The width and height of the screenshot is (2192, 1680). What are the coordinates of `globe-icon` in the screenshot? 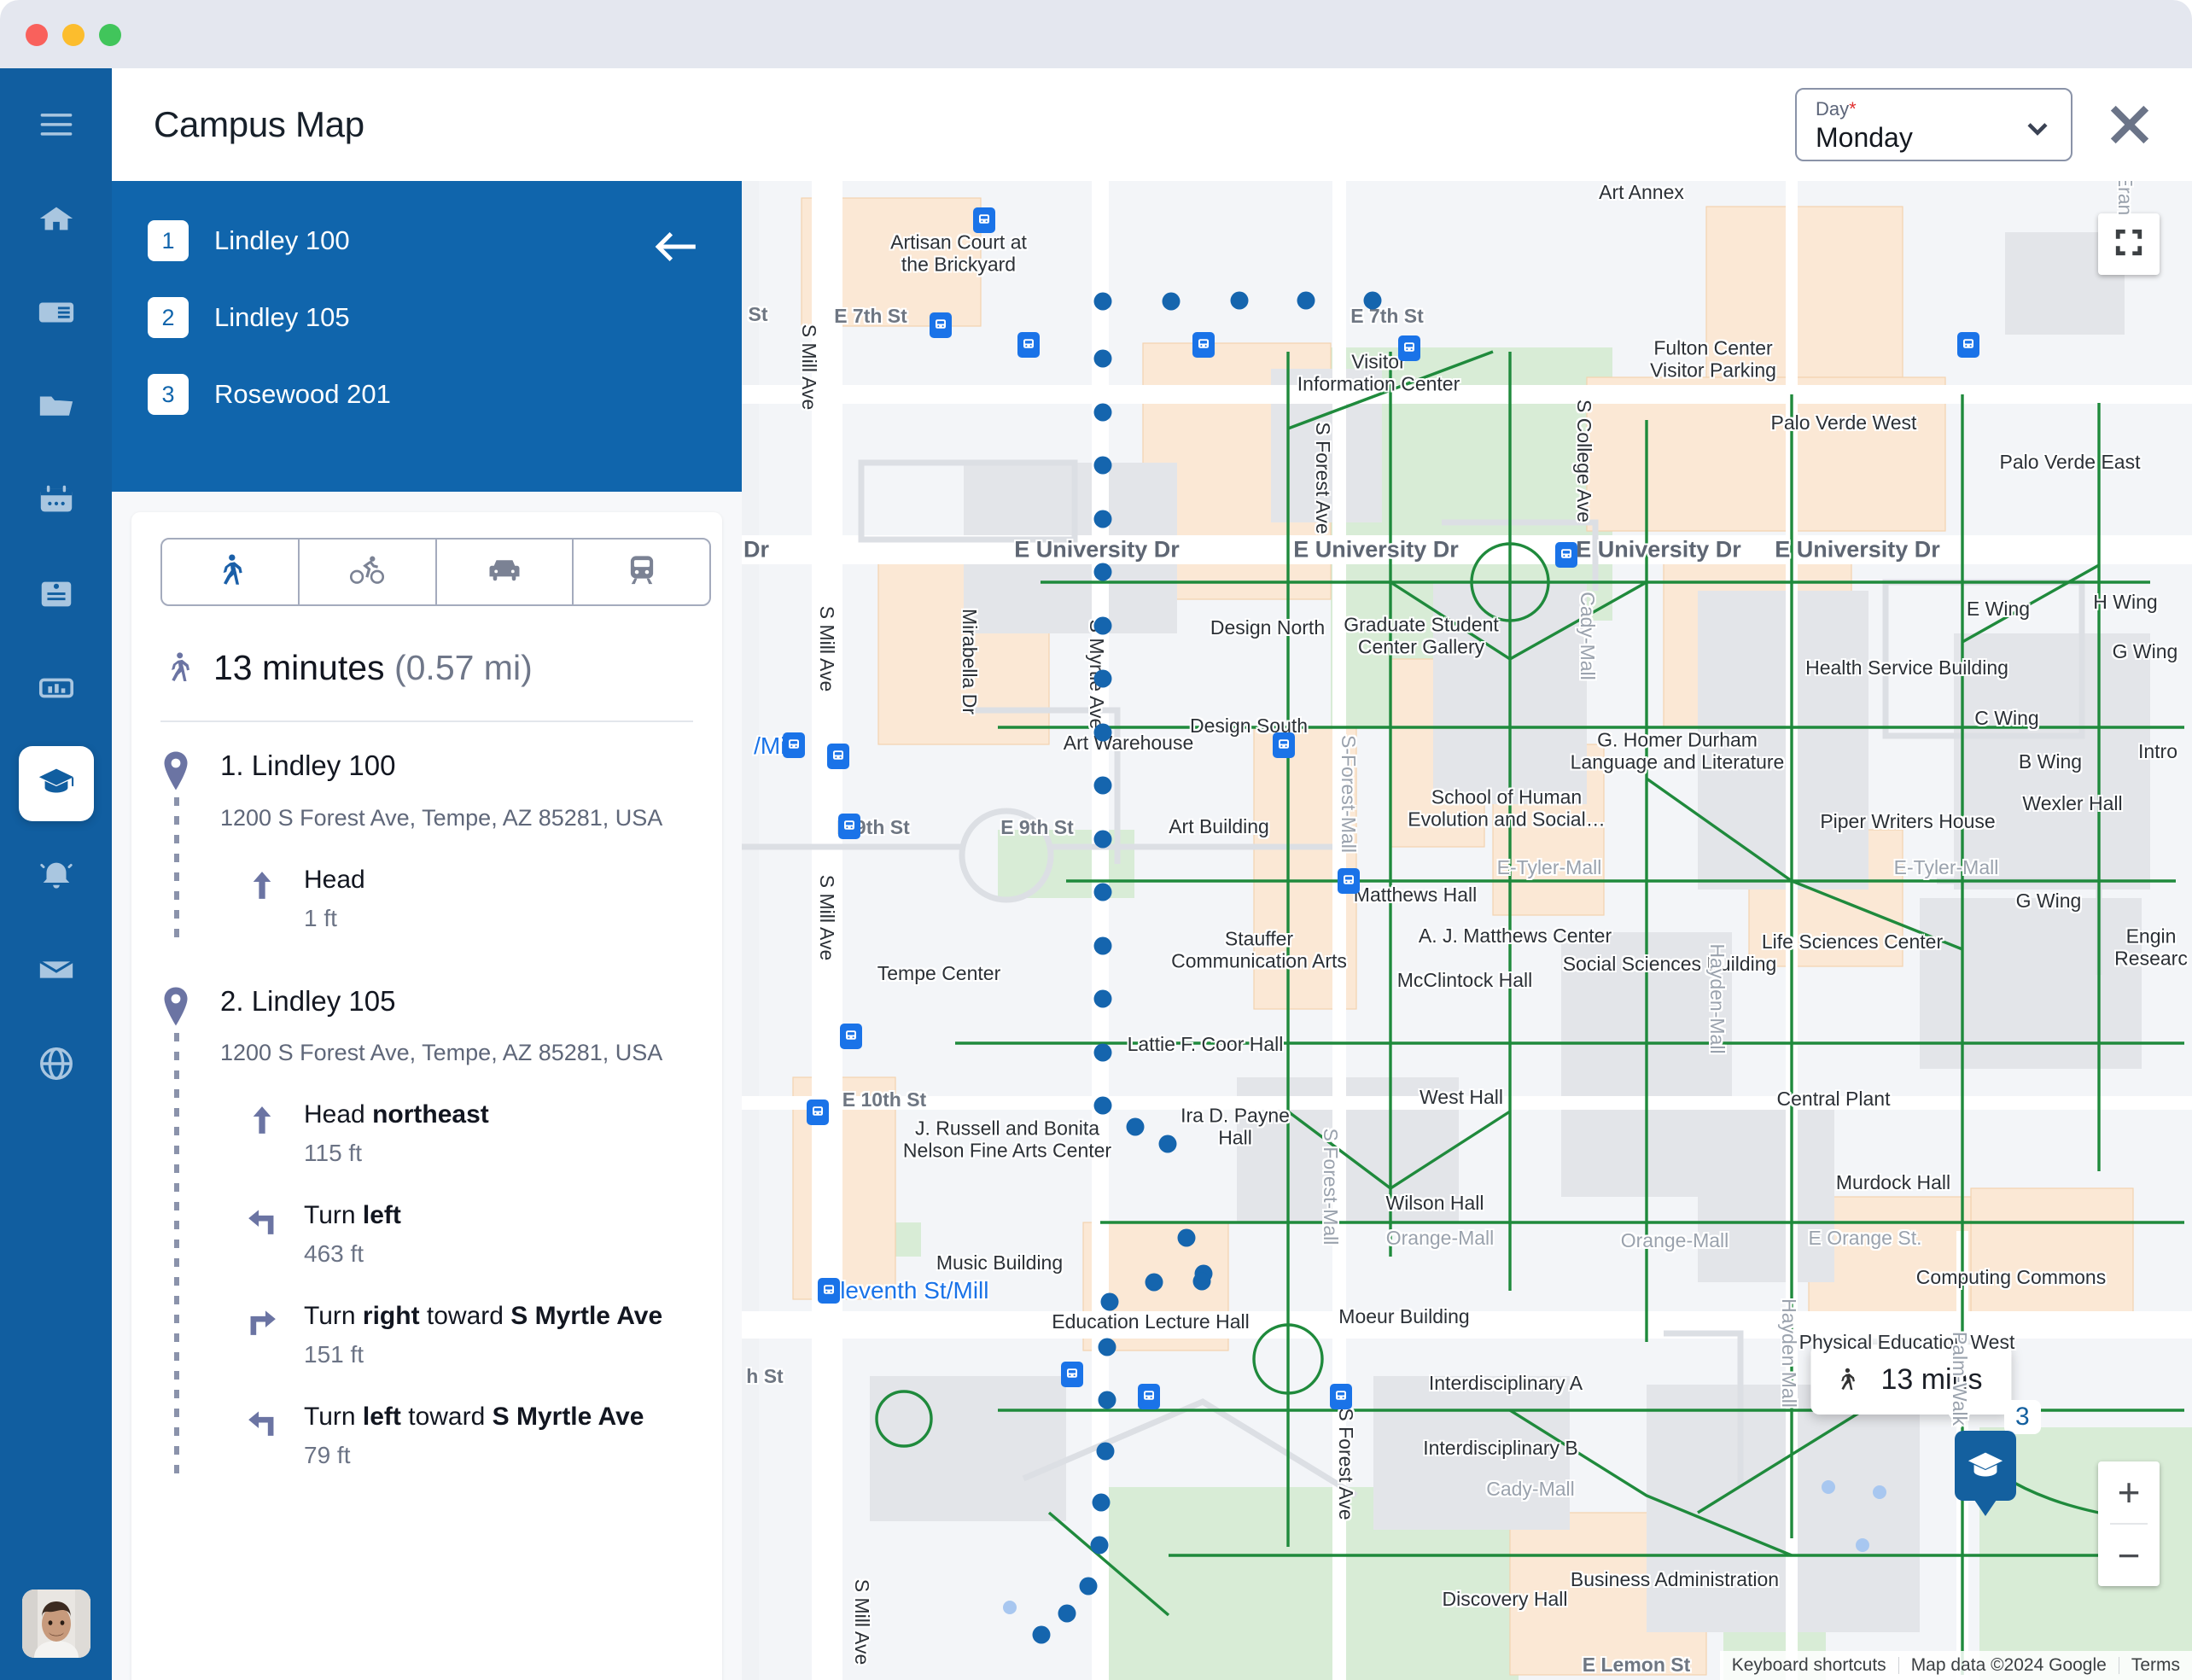 It's located at (56, 1066).